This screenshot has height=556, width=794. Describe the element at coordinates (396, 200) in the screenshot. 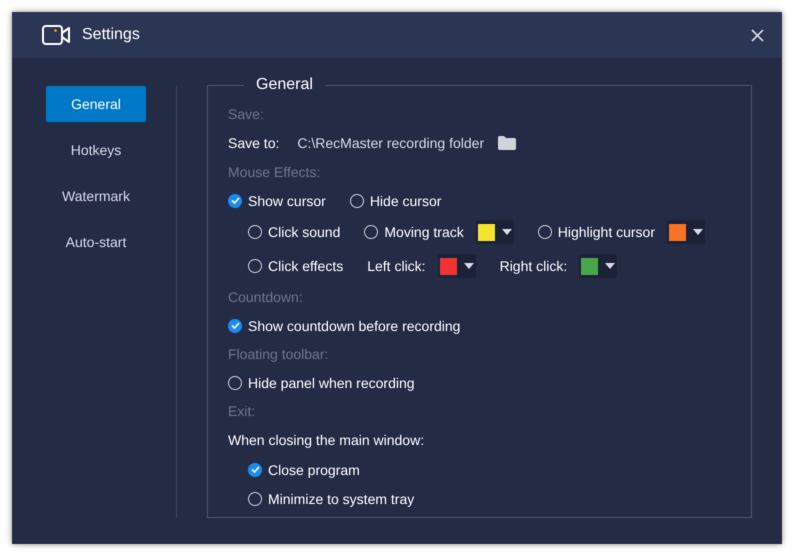

I see `radio-option: Hide cursor` at that location.